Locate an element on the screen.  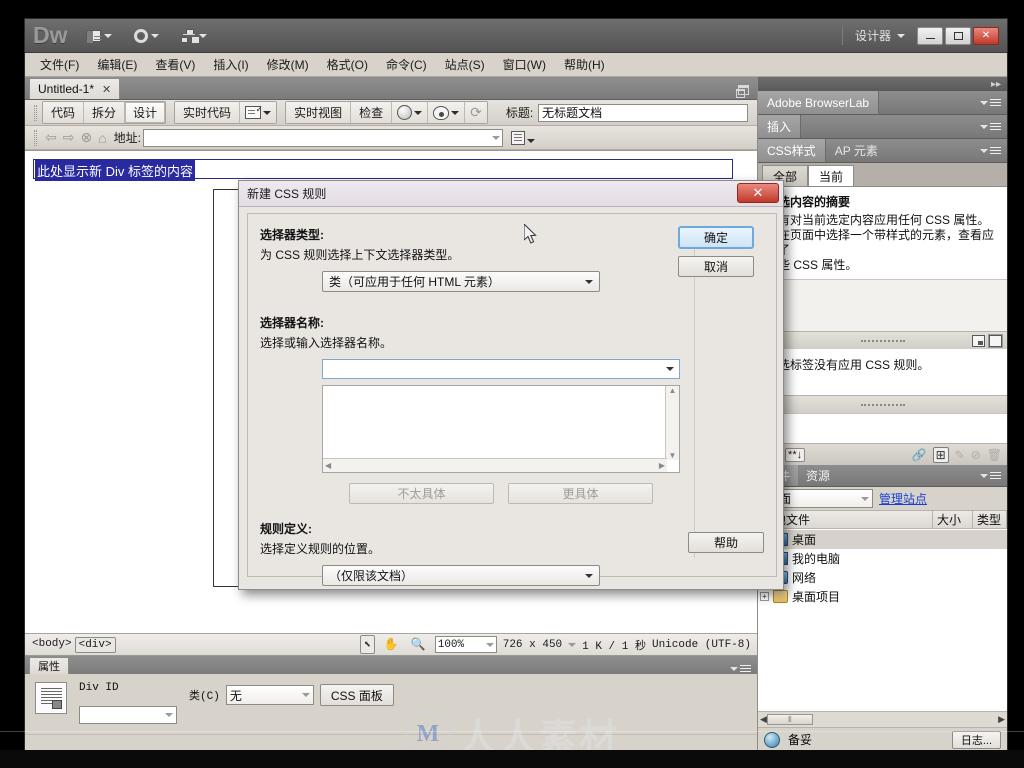
page-title-input: 无标题文档 is located at coordinates (643, 112).